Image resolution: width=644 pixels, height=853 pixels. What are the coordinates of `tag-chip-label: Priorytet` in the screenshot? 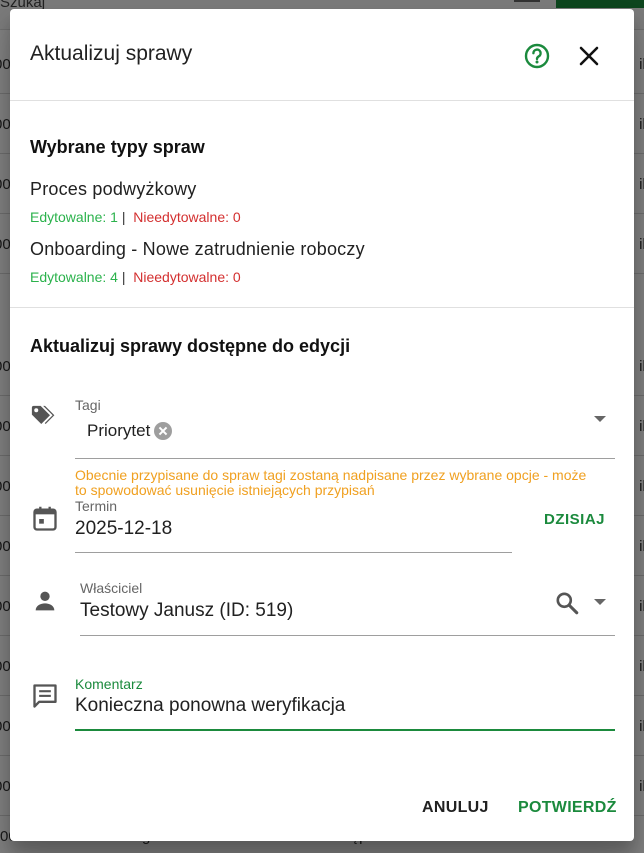 It's located at (119, 430).